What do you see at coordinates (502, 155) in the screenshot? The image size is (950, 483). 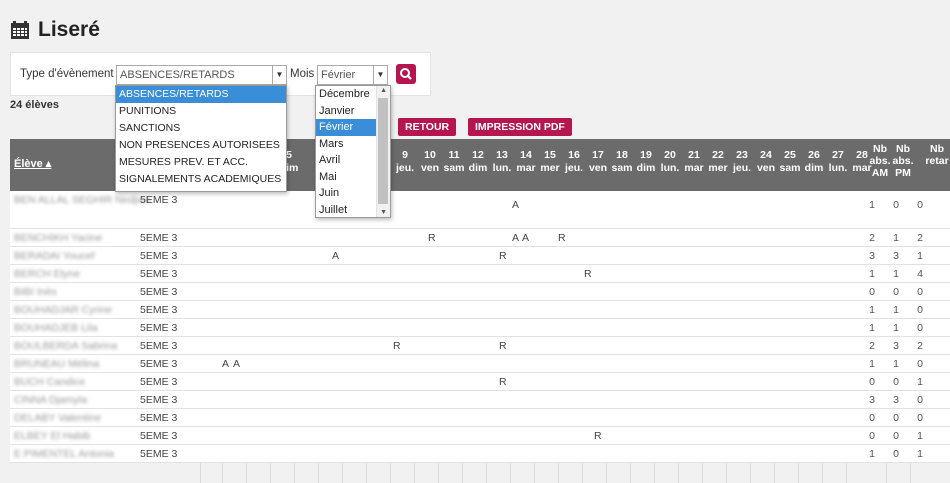 I see `day-number: 13` at bounding box center [502, 155].